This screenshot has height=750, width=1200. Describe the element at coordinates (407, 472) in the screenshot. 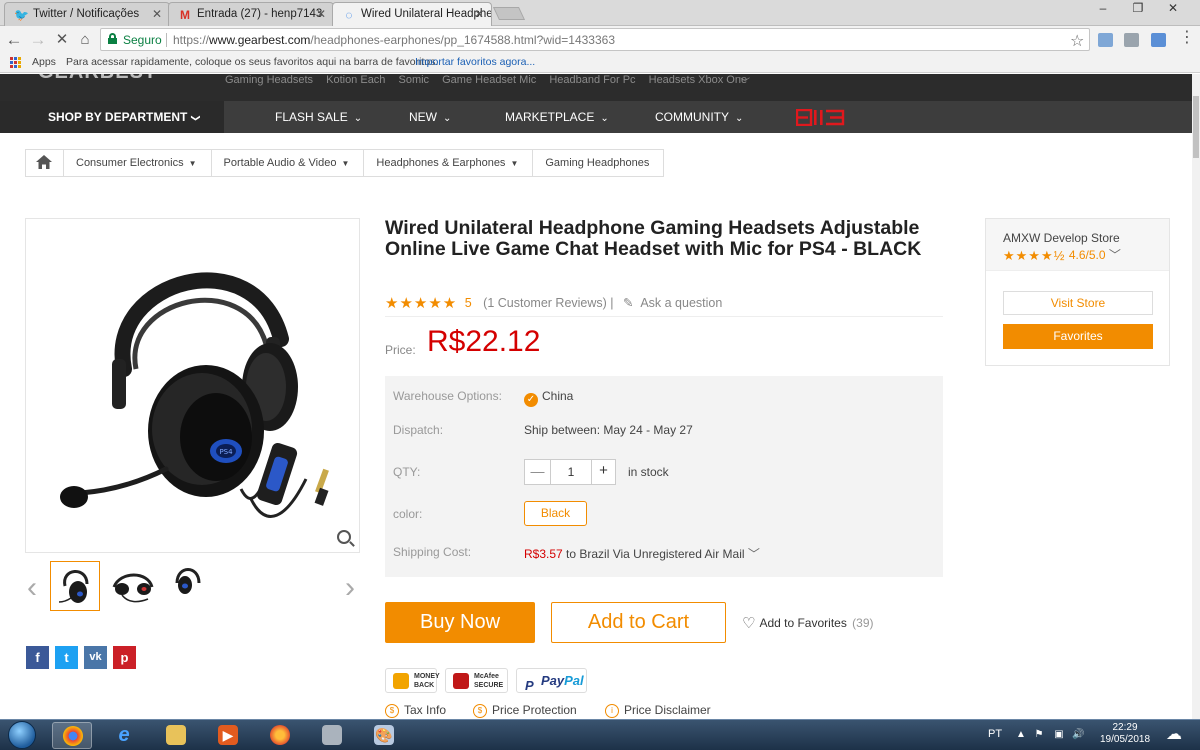

I see `qty-label: QTY:` at that location.